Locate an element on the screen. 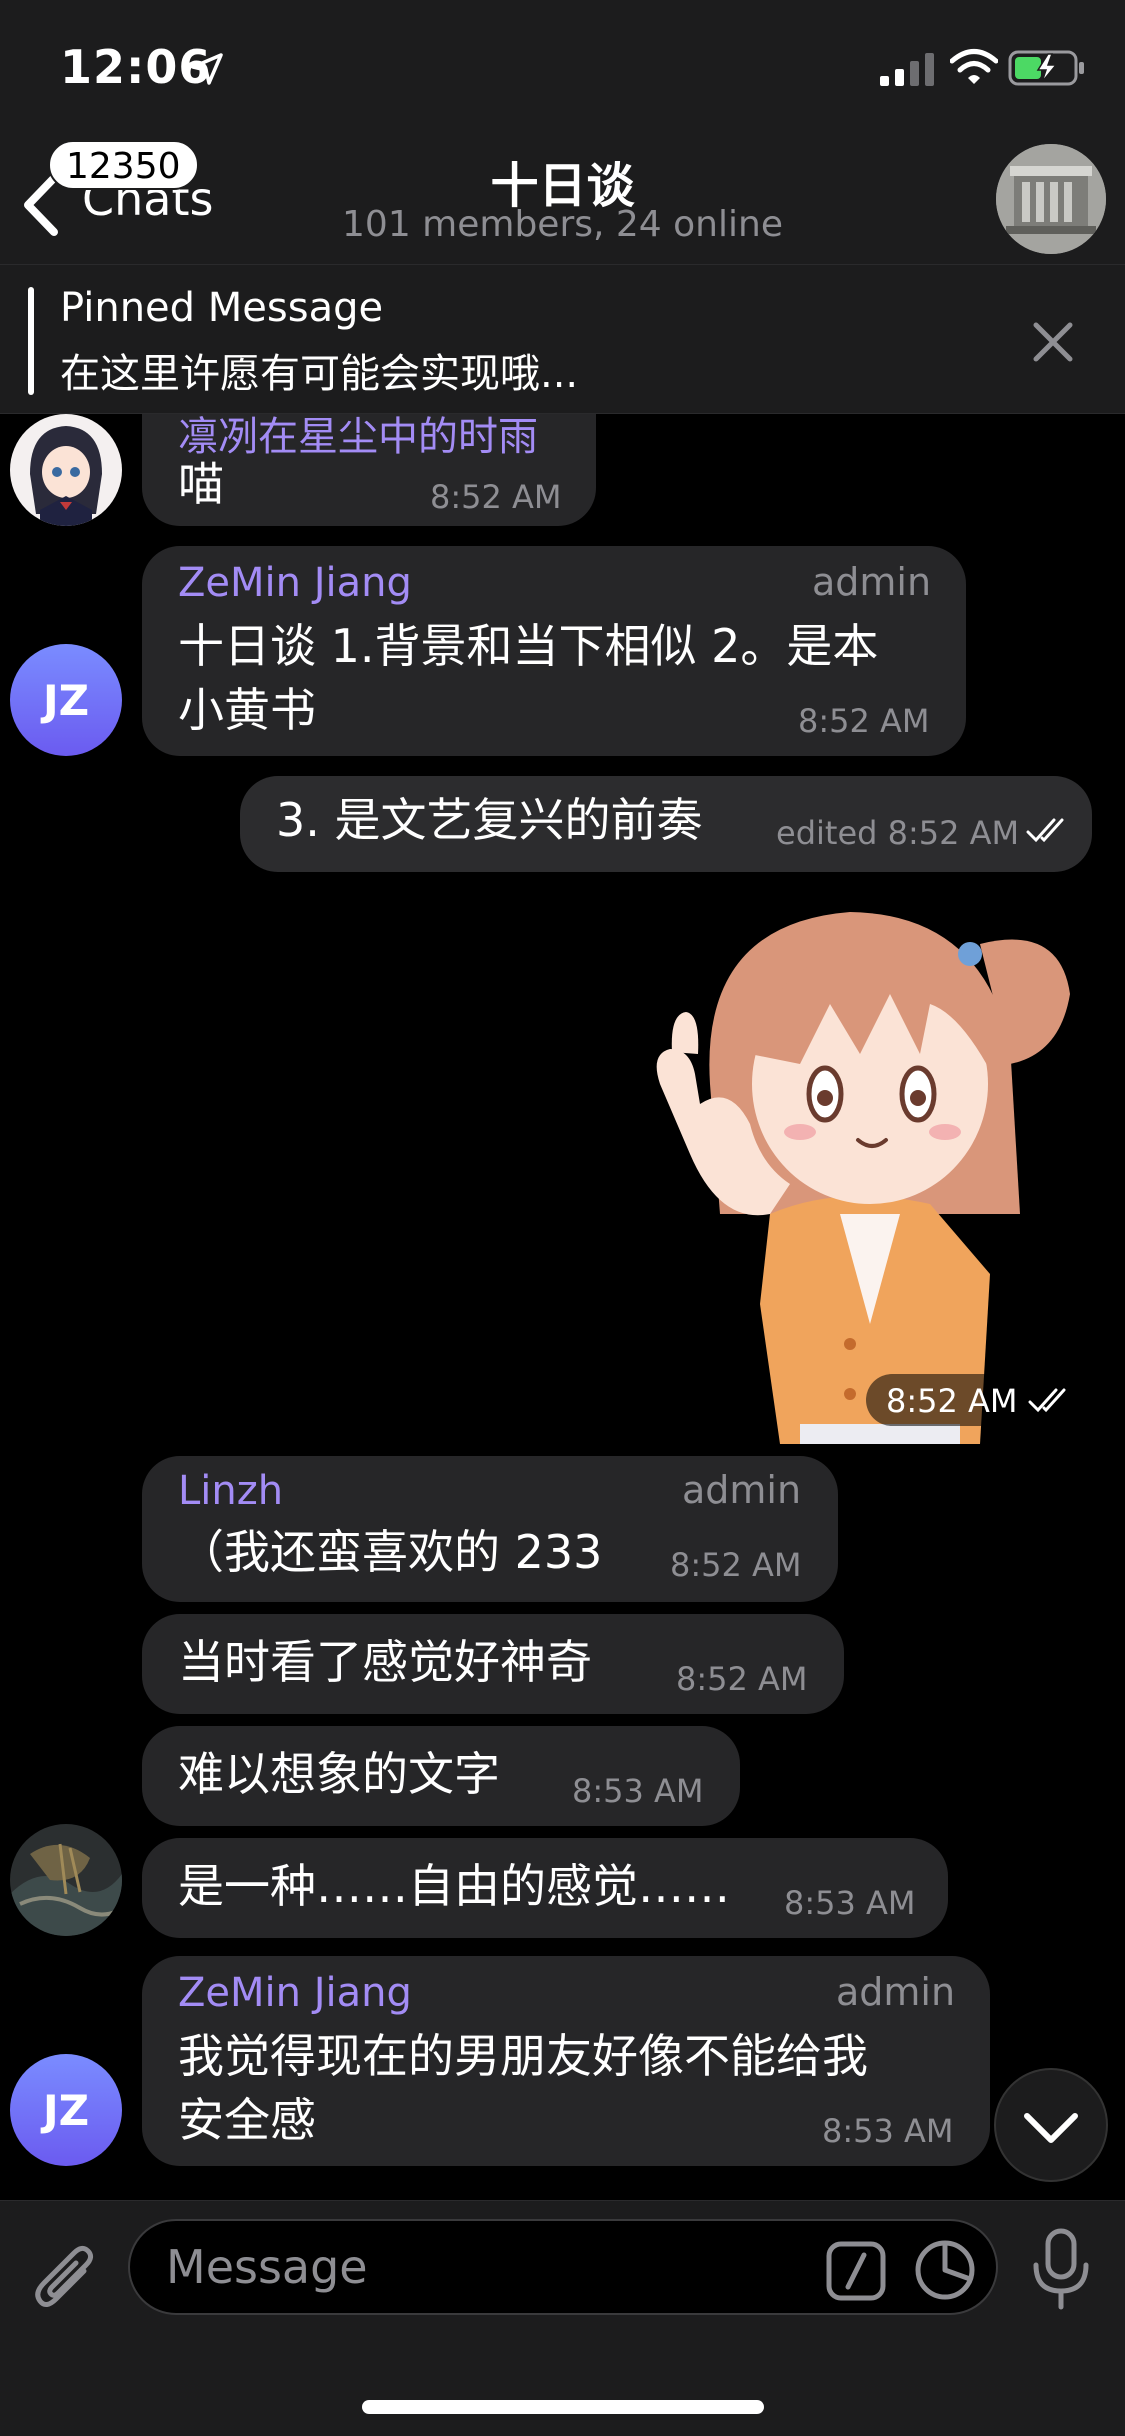  home-indicator is located at coordinates (563, 2407).